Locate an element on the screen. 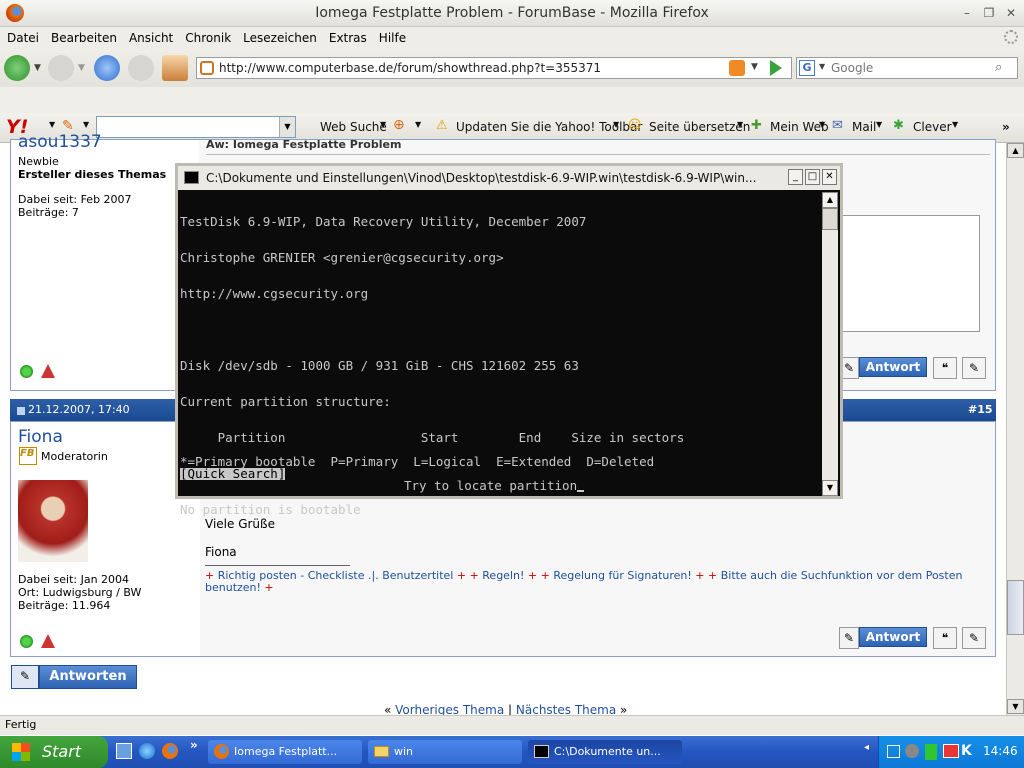 This screenshot has height=768, width=1024. console-scroll-down-icon: ▼ is located at coordinates (830, 488).